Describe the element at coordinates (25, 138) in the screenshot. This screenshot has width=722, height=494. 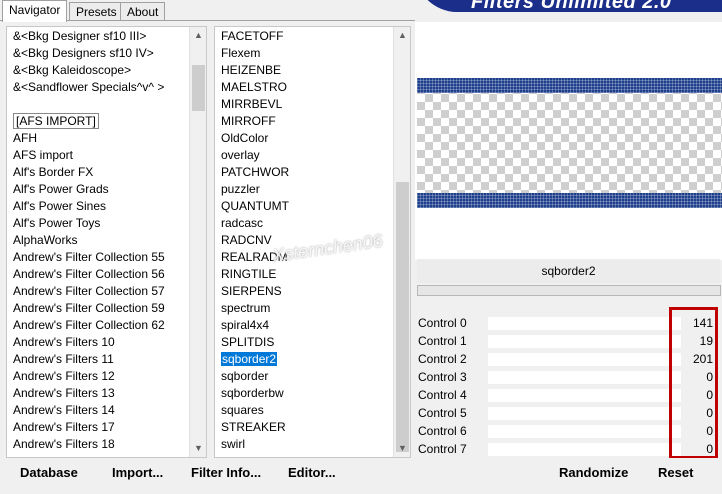
I see `category-item-label: AFH` at that location.